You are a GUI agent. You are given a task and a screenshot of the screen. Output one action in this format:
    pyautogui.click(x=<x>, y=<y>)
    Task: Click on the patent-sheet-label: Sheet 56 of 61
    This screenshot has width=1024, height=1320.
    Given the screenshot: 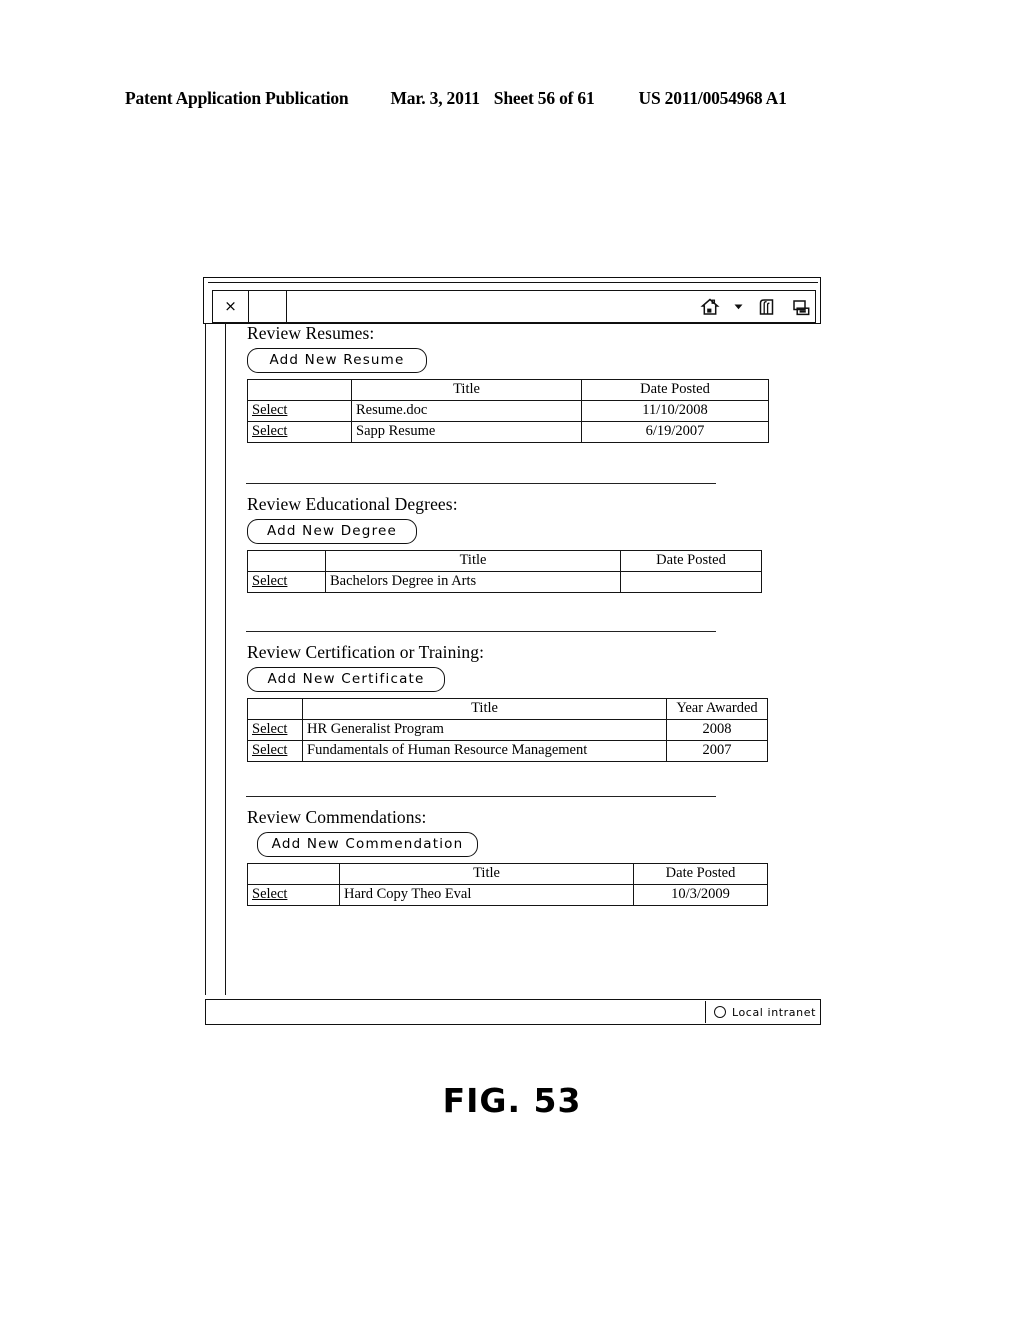 What is the action you would take?
    pyautogui.click(x=544, y=98)
    